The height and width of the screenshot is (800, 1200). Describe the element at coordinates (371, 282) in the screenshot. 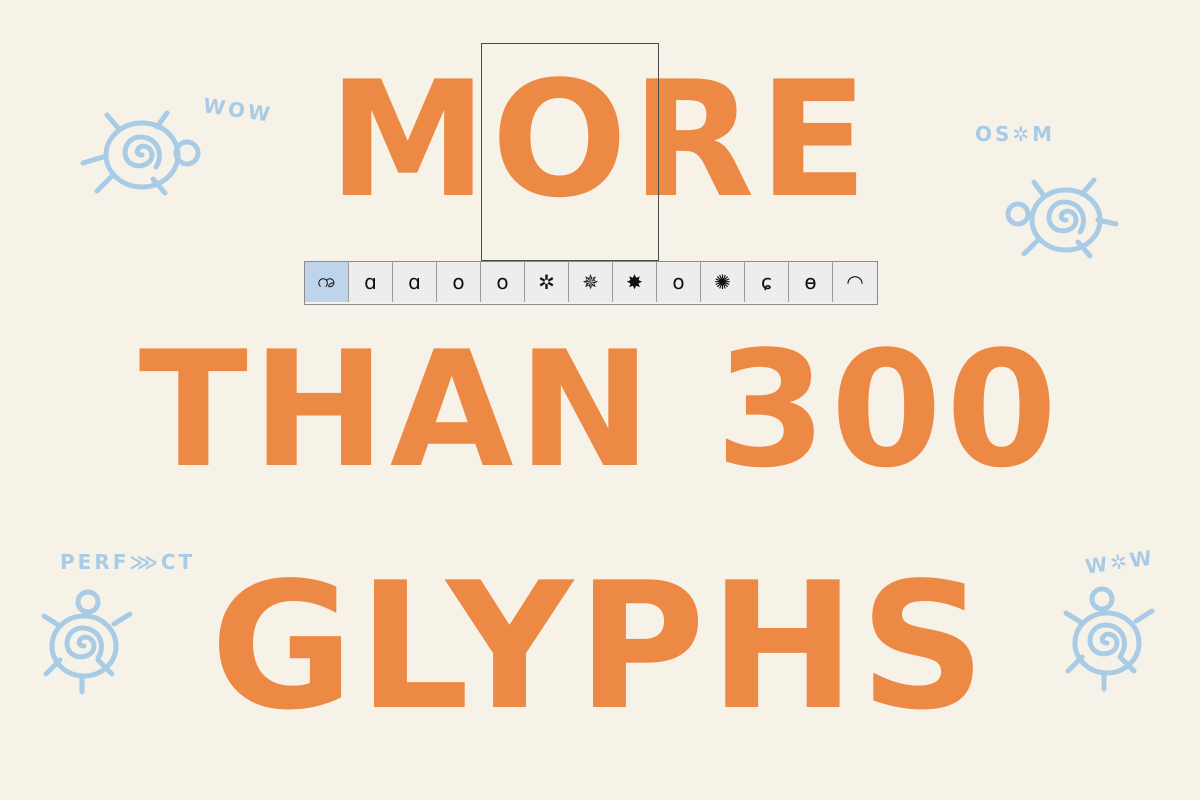

I see `glyph-alternate-2: ɑ` at that location.